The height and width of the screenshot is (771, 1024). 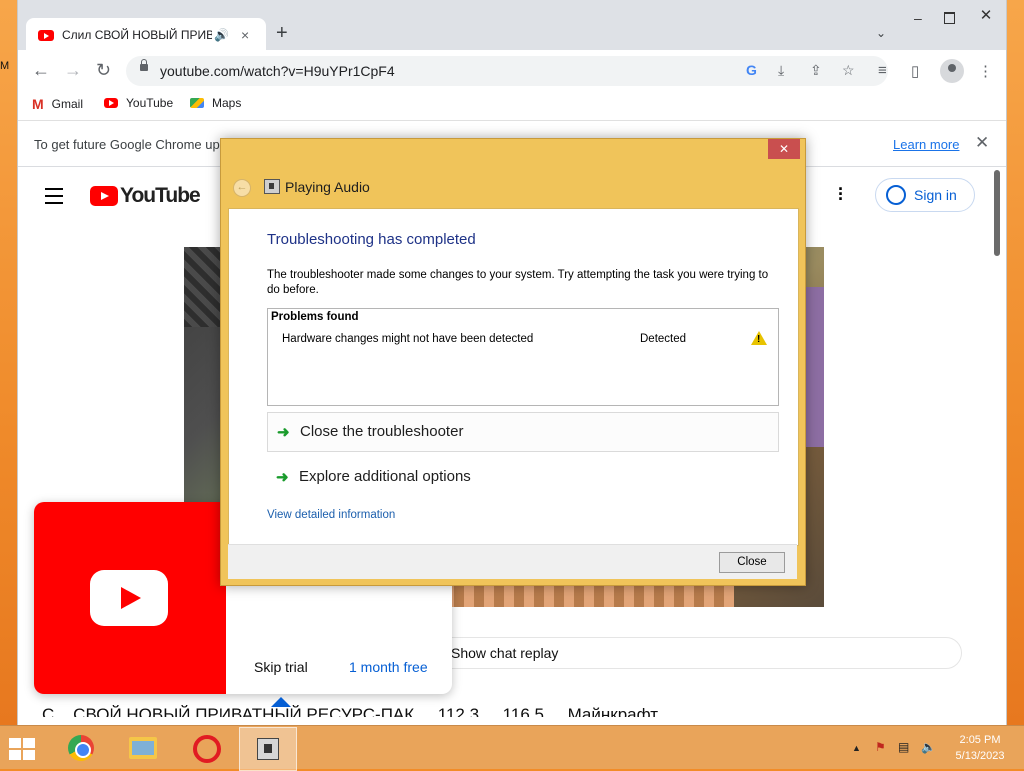 What do you see at coordinates (751, 70) in the screenshot?
I see `google-lens-icon: G` at bounding box center [751, 70].